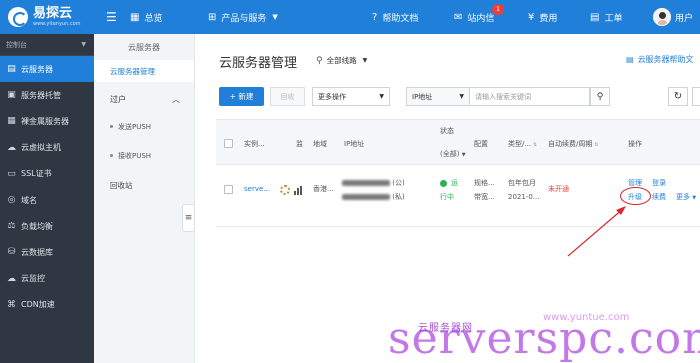  Describe the element at coordinates (660, 59) in the screenshot. I see `help-doc-link: ▤ 云服务器帮助文` at that location.